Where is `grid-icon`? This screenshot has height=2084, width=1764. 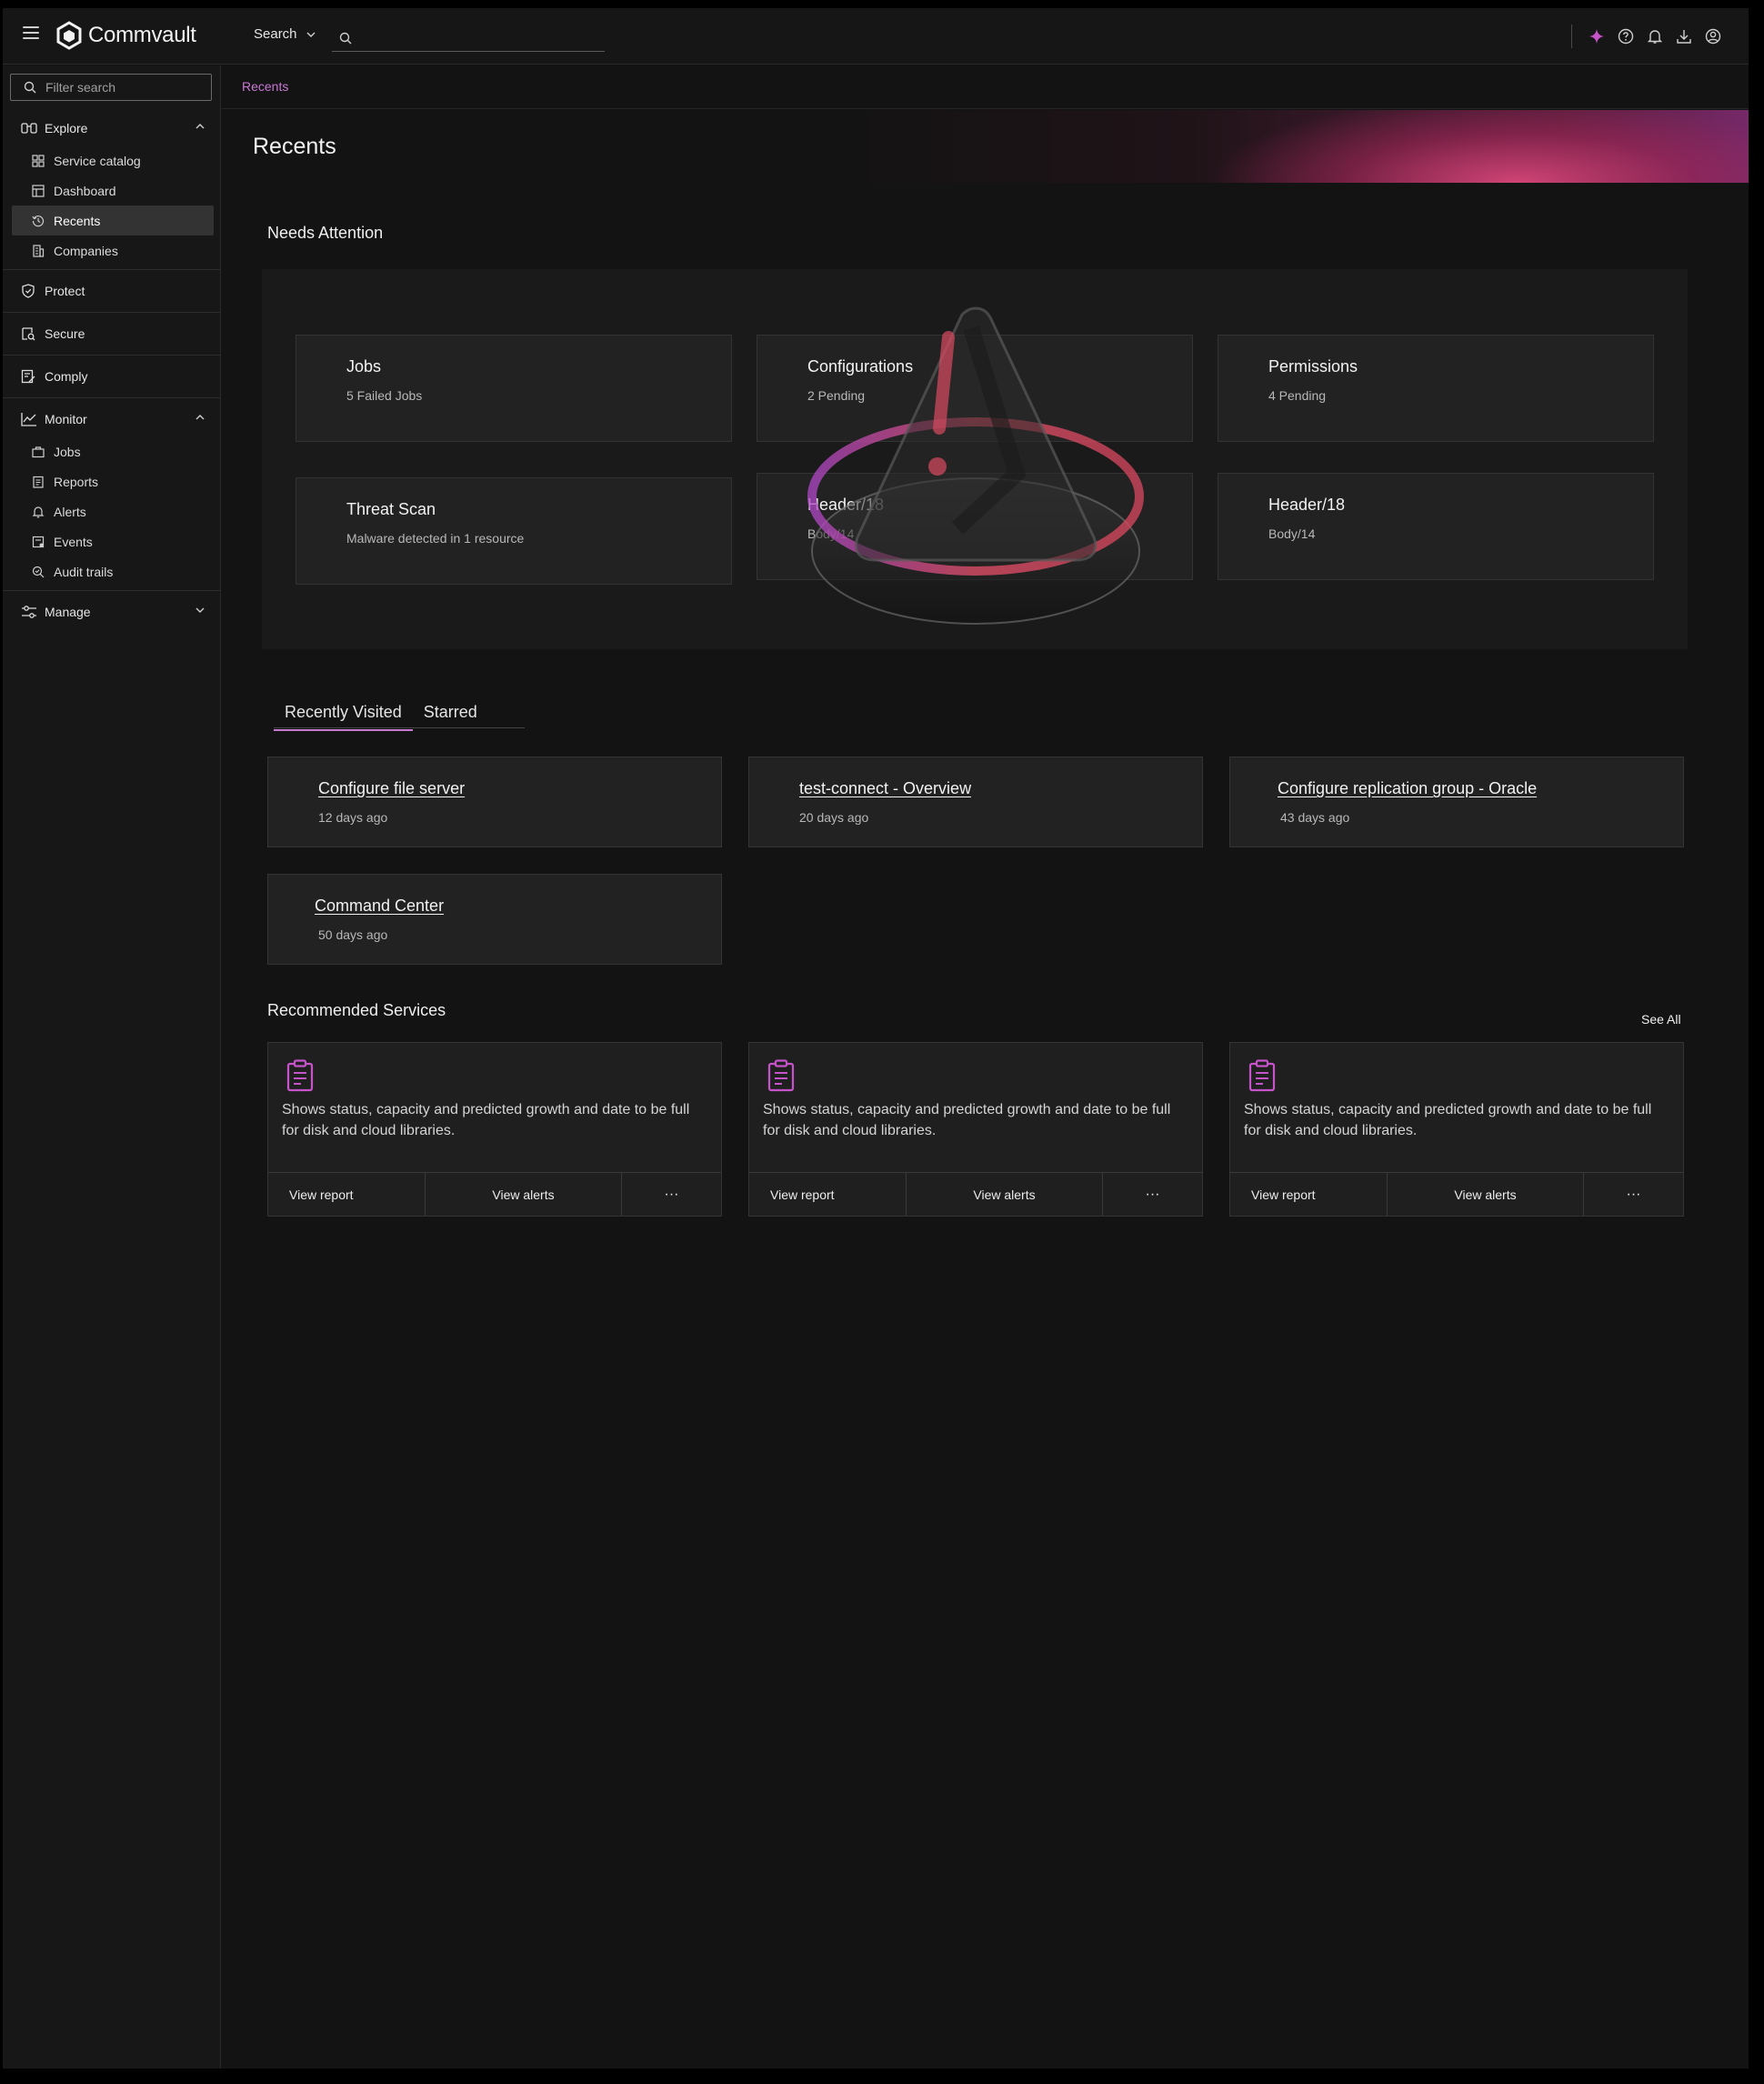
grid-icon is located at coordinates (38, 160).